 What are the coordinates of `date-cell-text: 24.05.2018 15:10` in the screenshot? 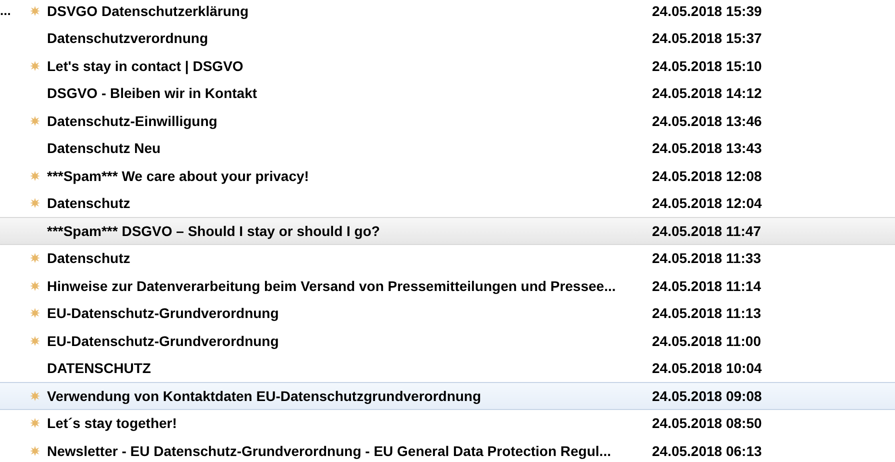 It's located at (707, 66).